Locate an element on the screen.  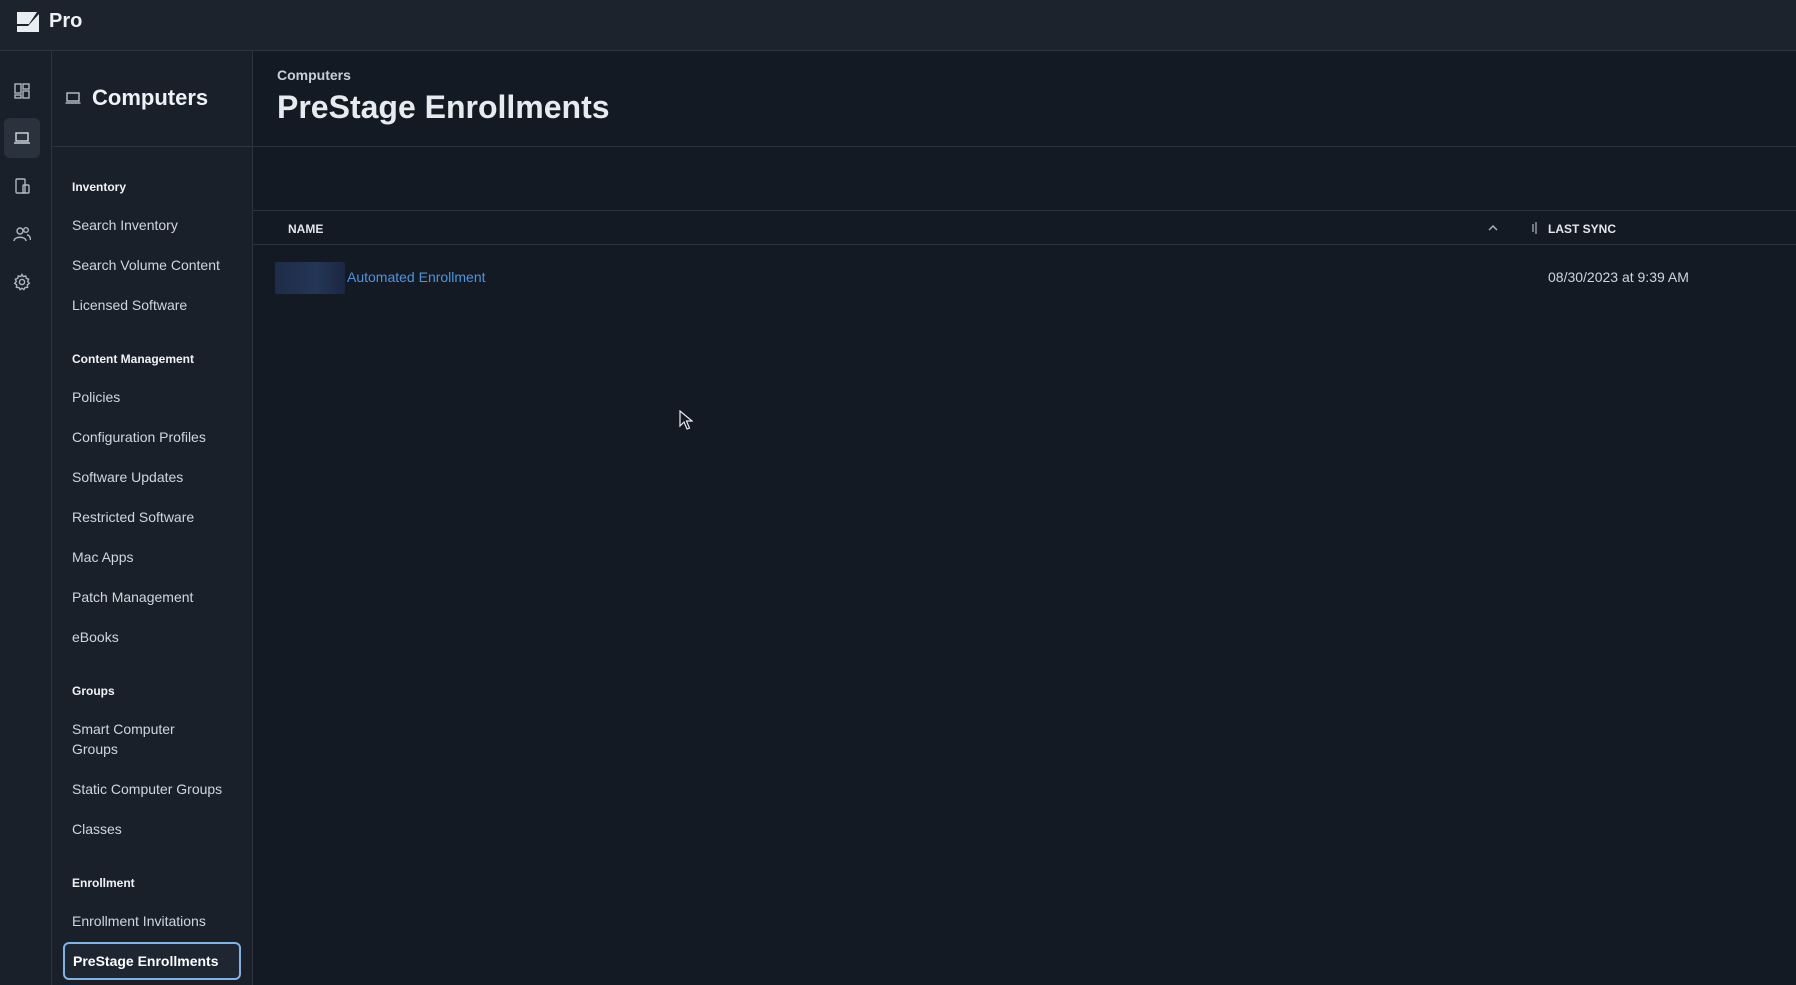
sidebar-item-mac-apps: Mac Apps is located at coordinates (157, 557).